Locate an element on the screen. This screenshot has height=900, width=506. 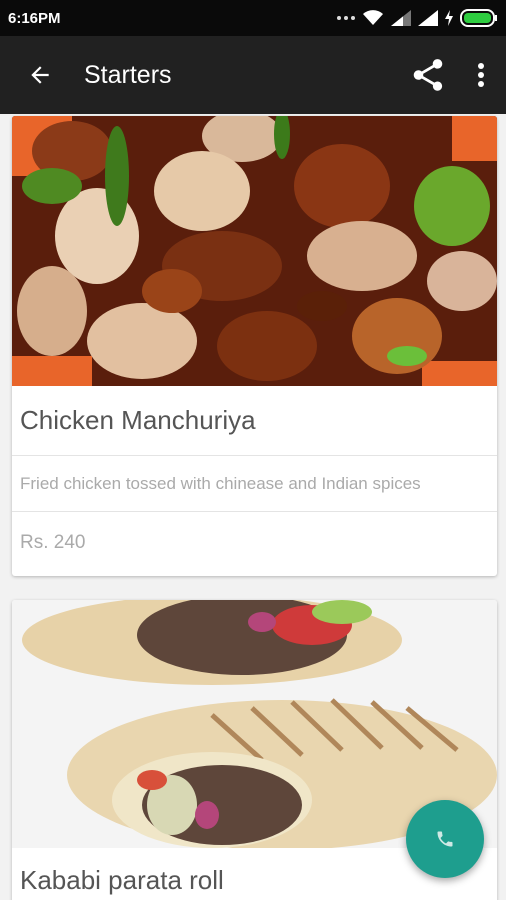
back-button is located at coordinates (40, 75).